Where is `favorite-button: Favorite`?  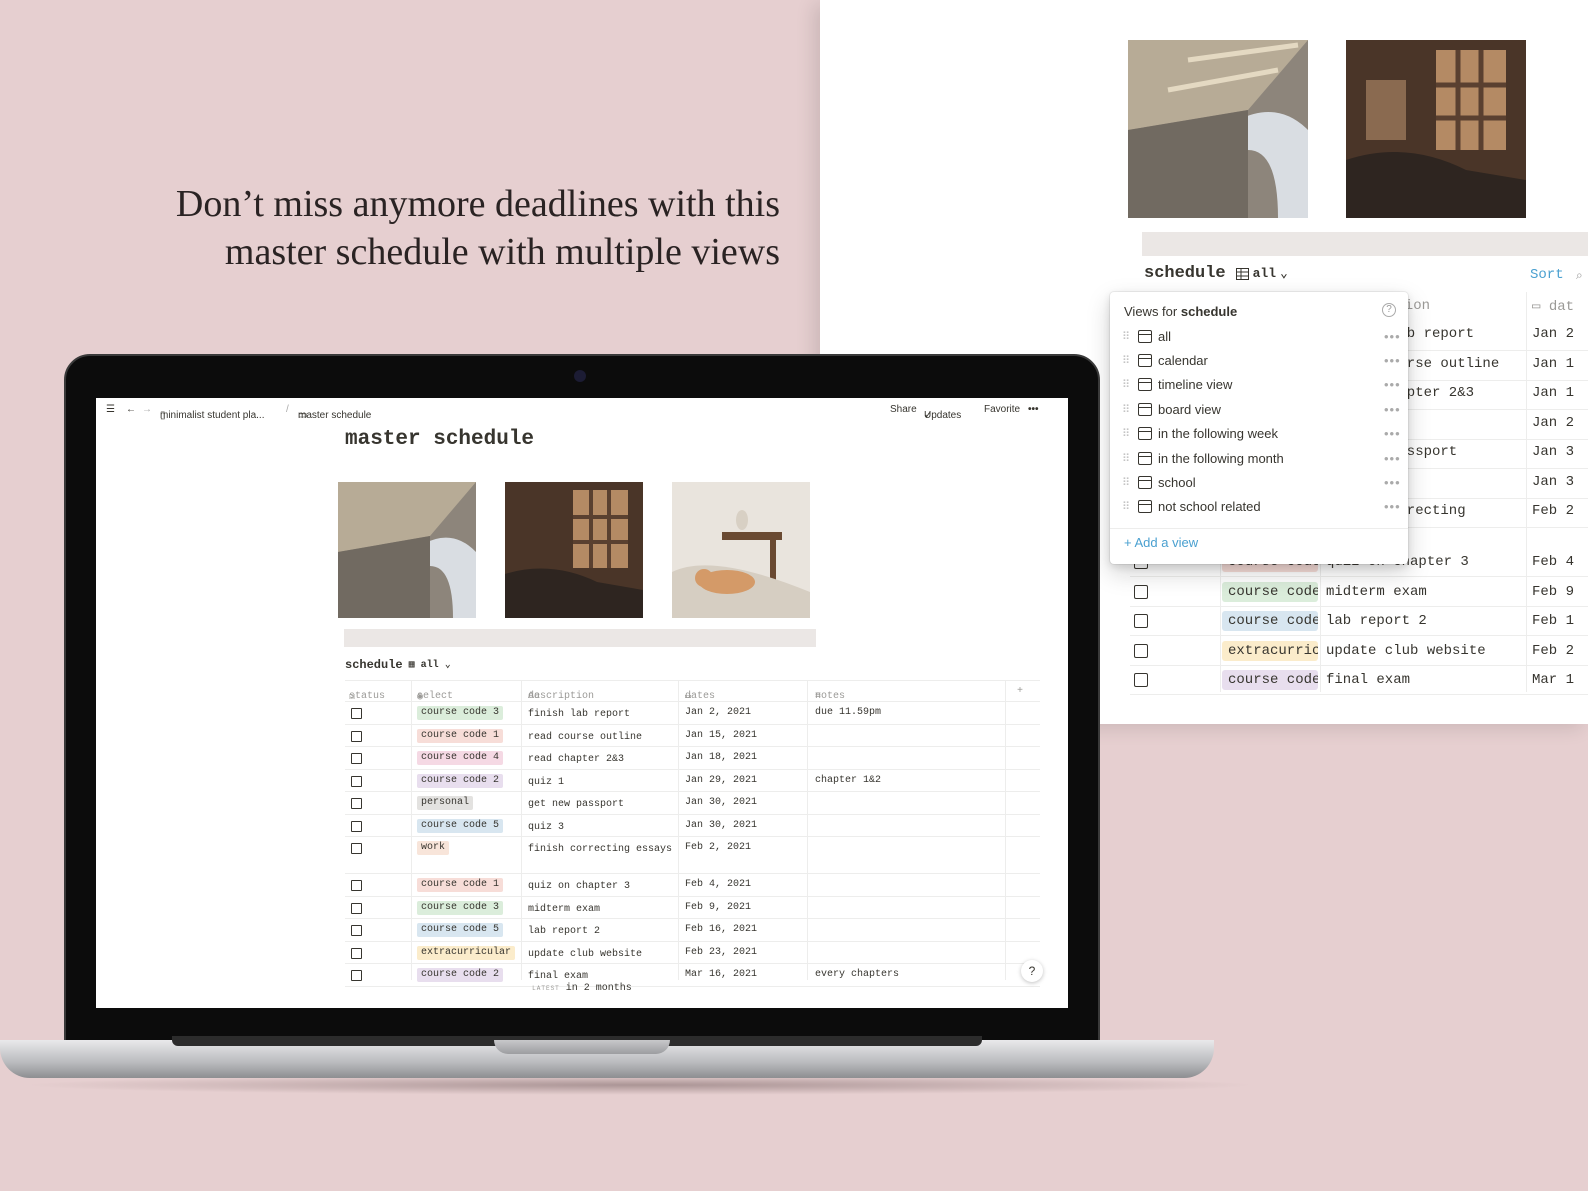
favorite-button: Favorite is located at coordinates (1002, 409).